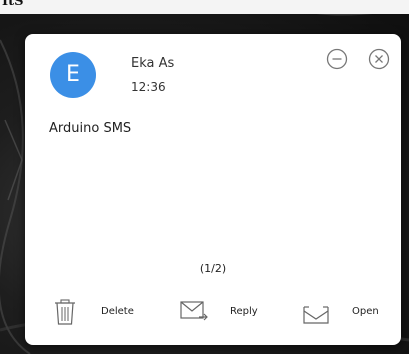 This screenshot has width=409, height=354. I want to click on top-strip-text: ItS, so click(13, 4).